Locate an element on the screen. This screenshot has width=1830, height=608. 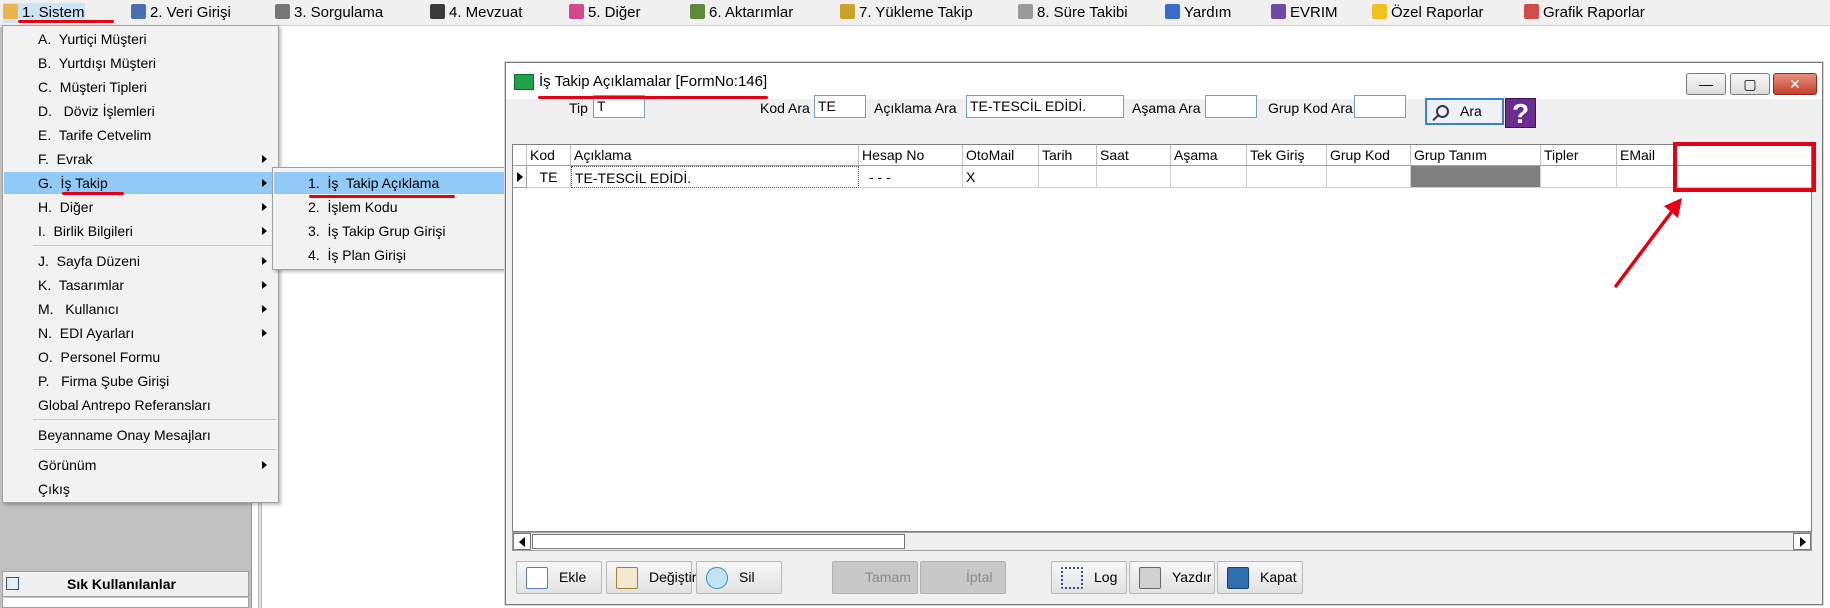
row-indicator-arrow-icon is located at coordinates (520, 177).